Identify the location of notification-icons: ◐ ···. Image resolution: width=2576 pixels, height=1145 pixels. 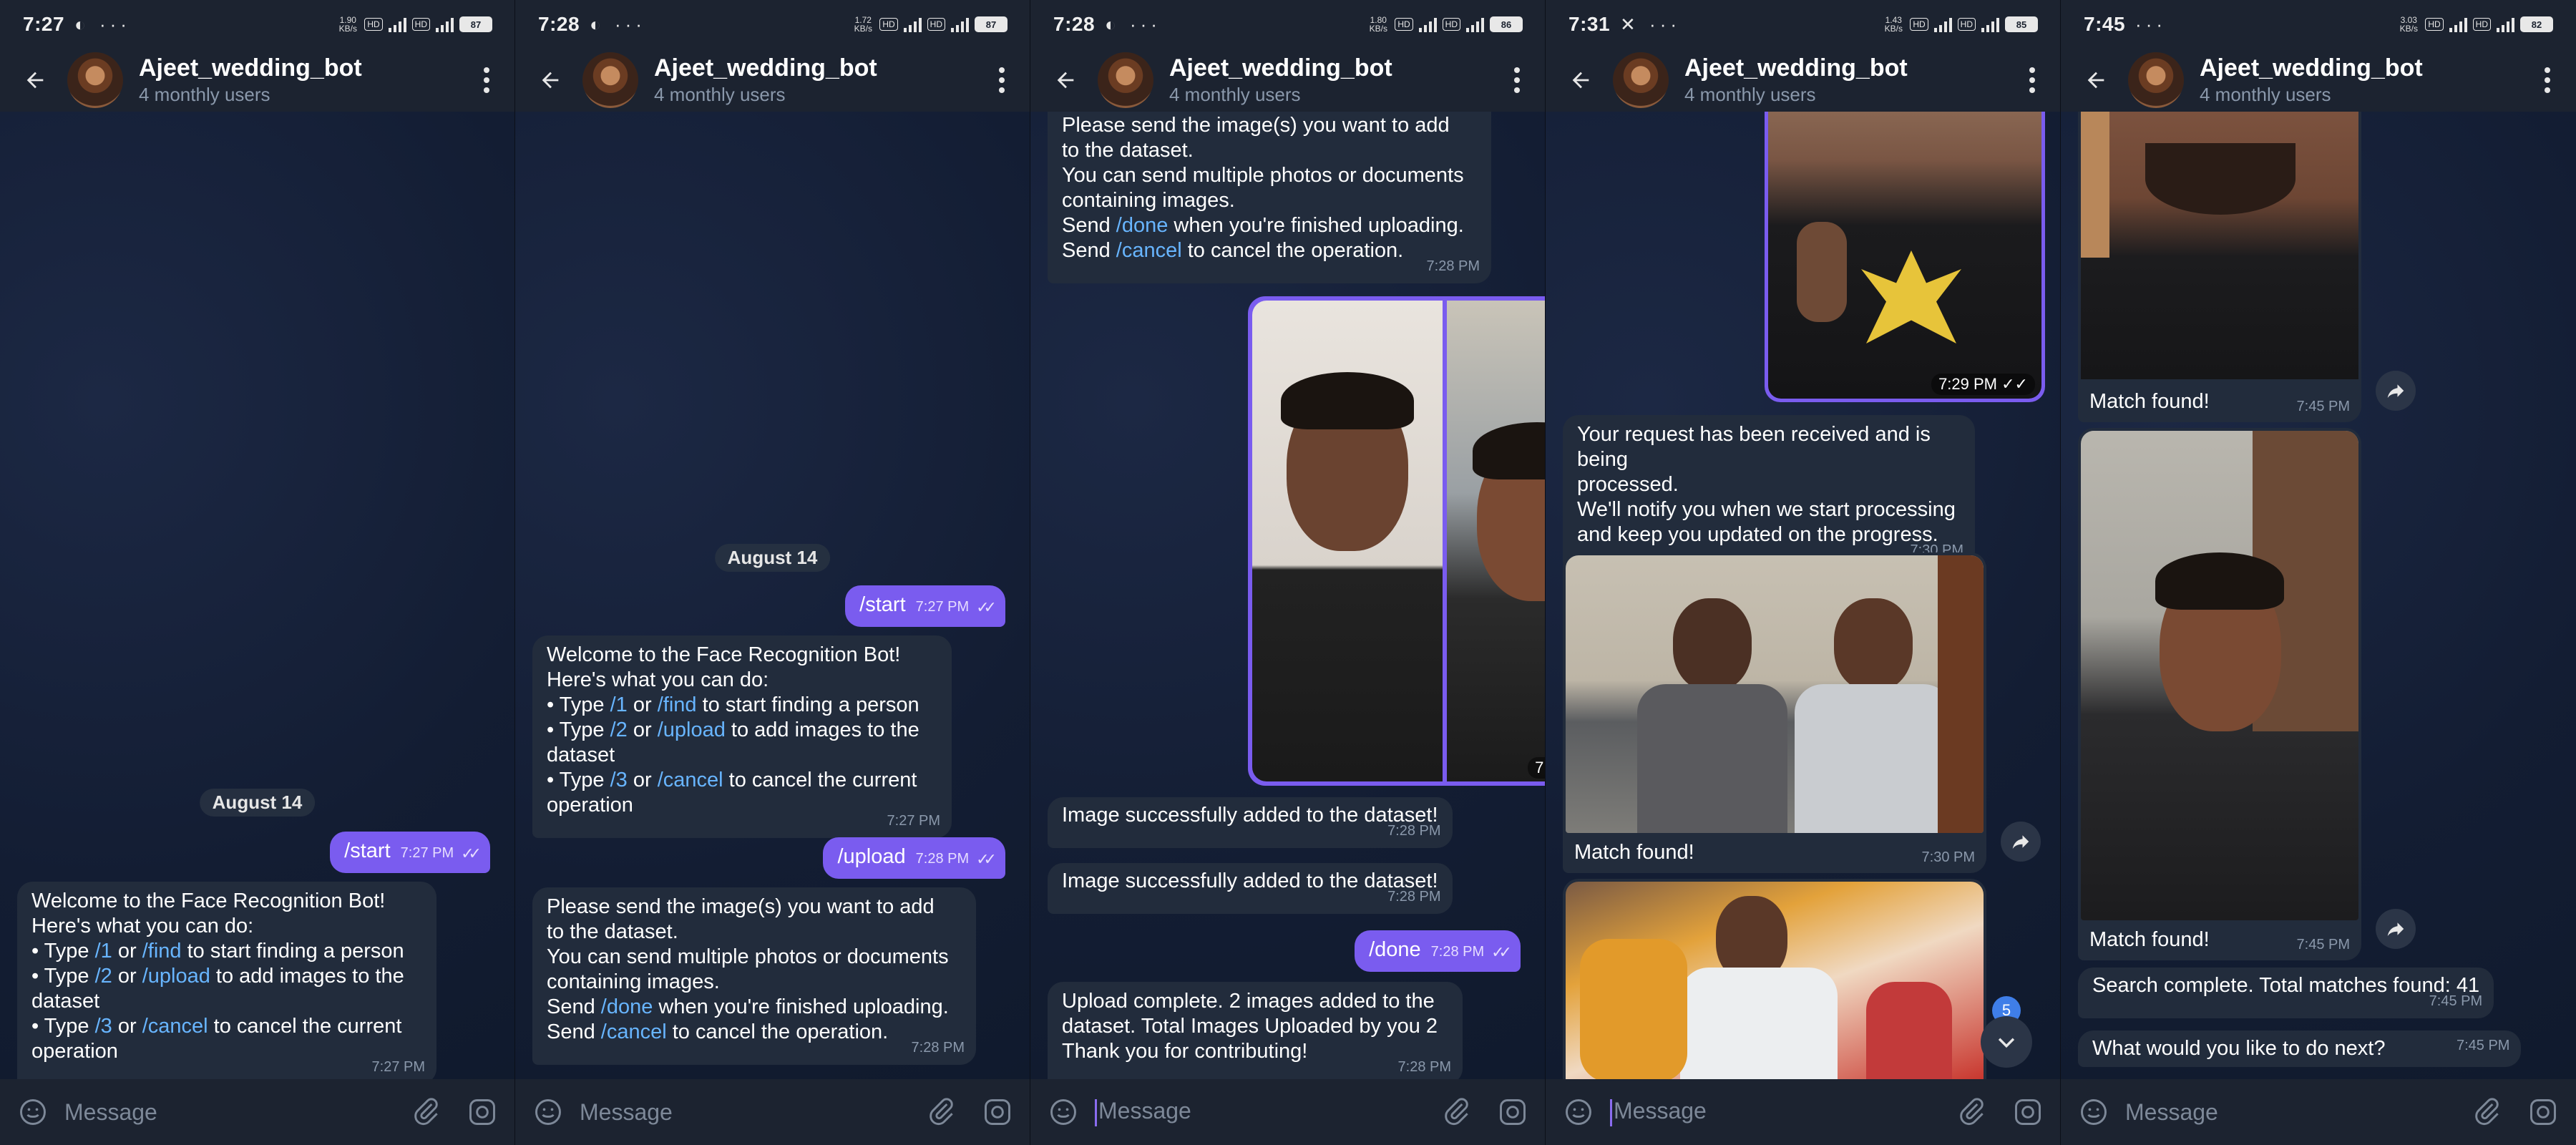
(1133, 24).